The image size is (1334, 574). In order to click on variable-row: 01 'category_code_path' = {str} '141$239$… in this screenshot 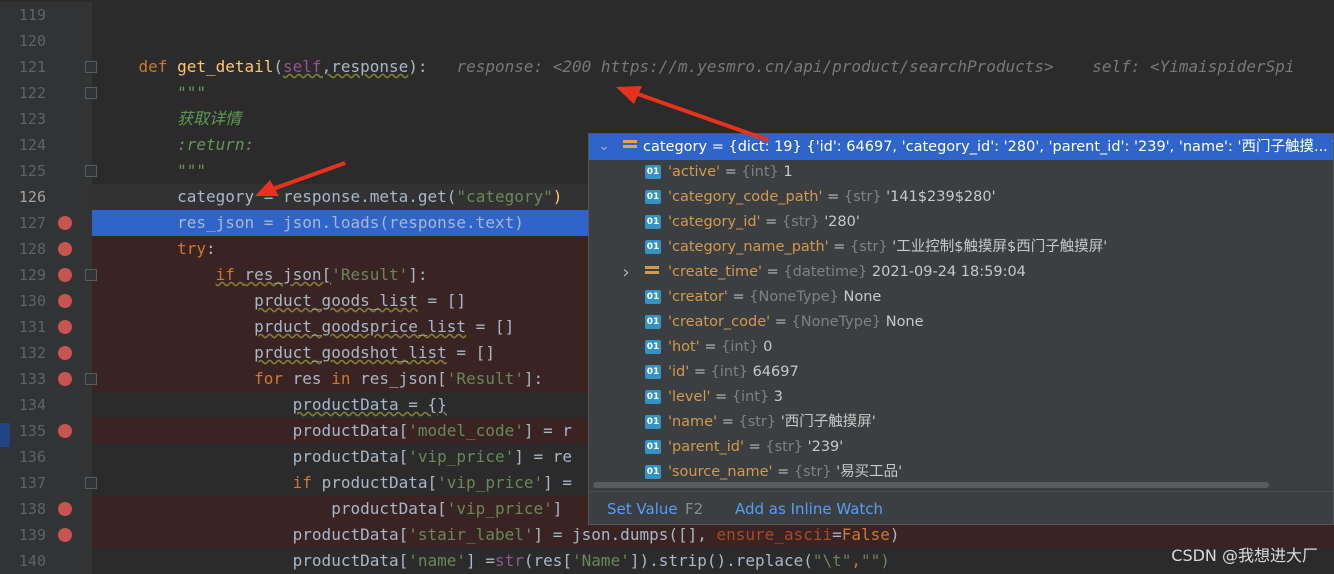, I will do `click(961, 197)`.